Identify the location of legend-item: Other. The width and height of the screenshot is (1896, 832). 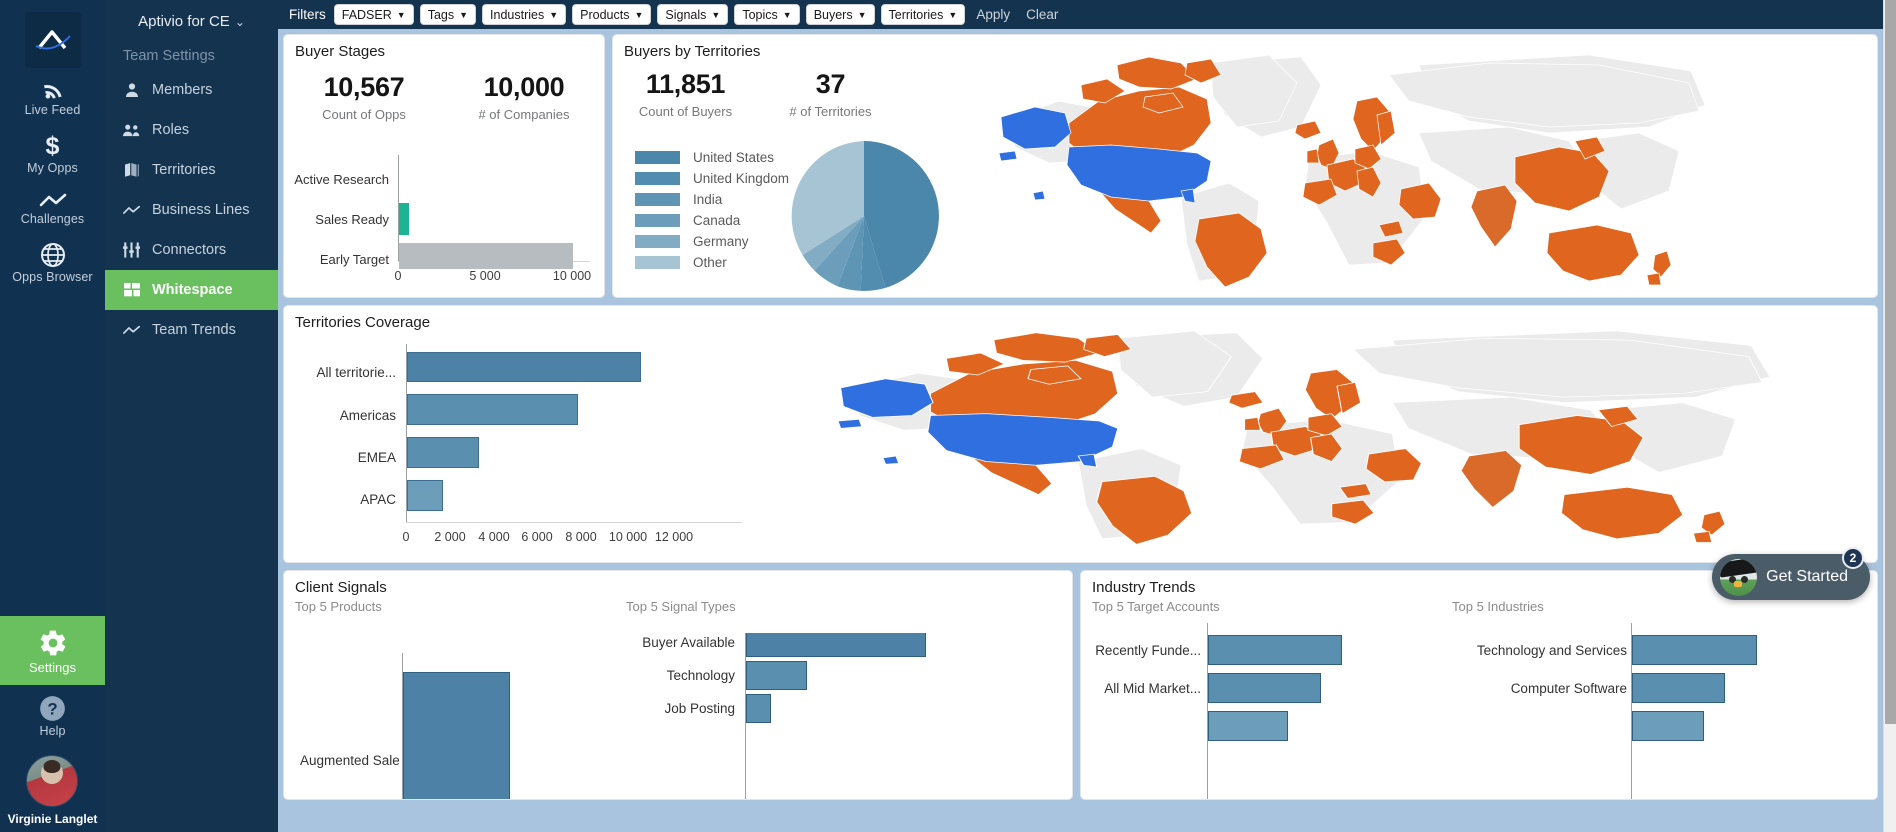
(712, 262).